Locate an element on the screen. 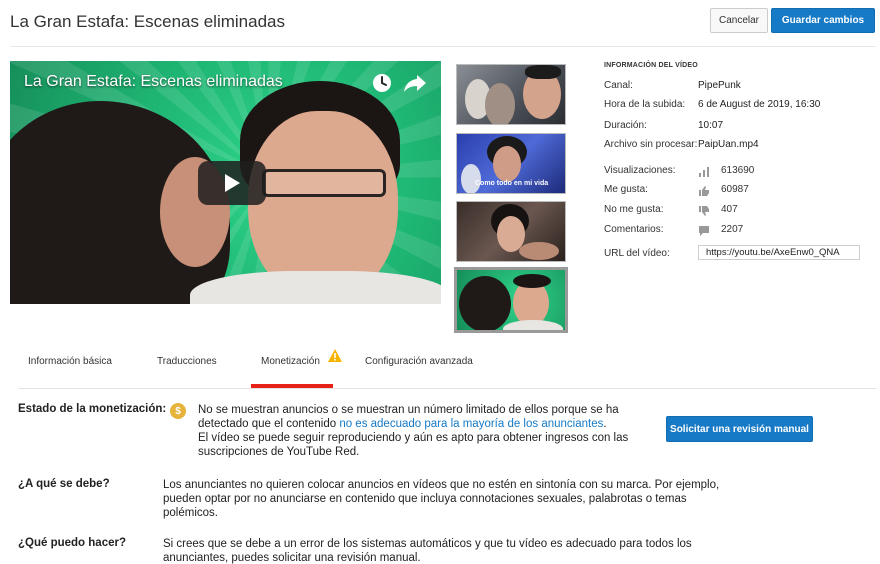 Image resolution: width=880 pixels, height=564 pixels. info-row-views: Visualizaciones: 613690 is located at coordinates (739, 172).